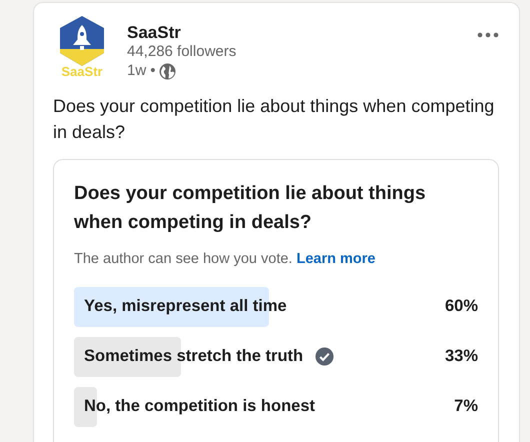 The width and height of the screenshot is (530, 442). Describe the element at coordinates (336, 259) in the screenshot. I see `learn-more-link: Learn more` at that location.